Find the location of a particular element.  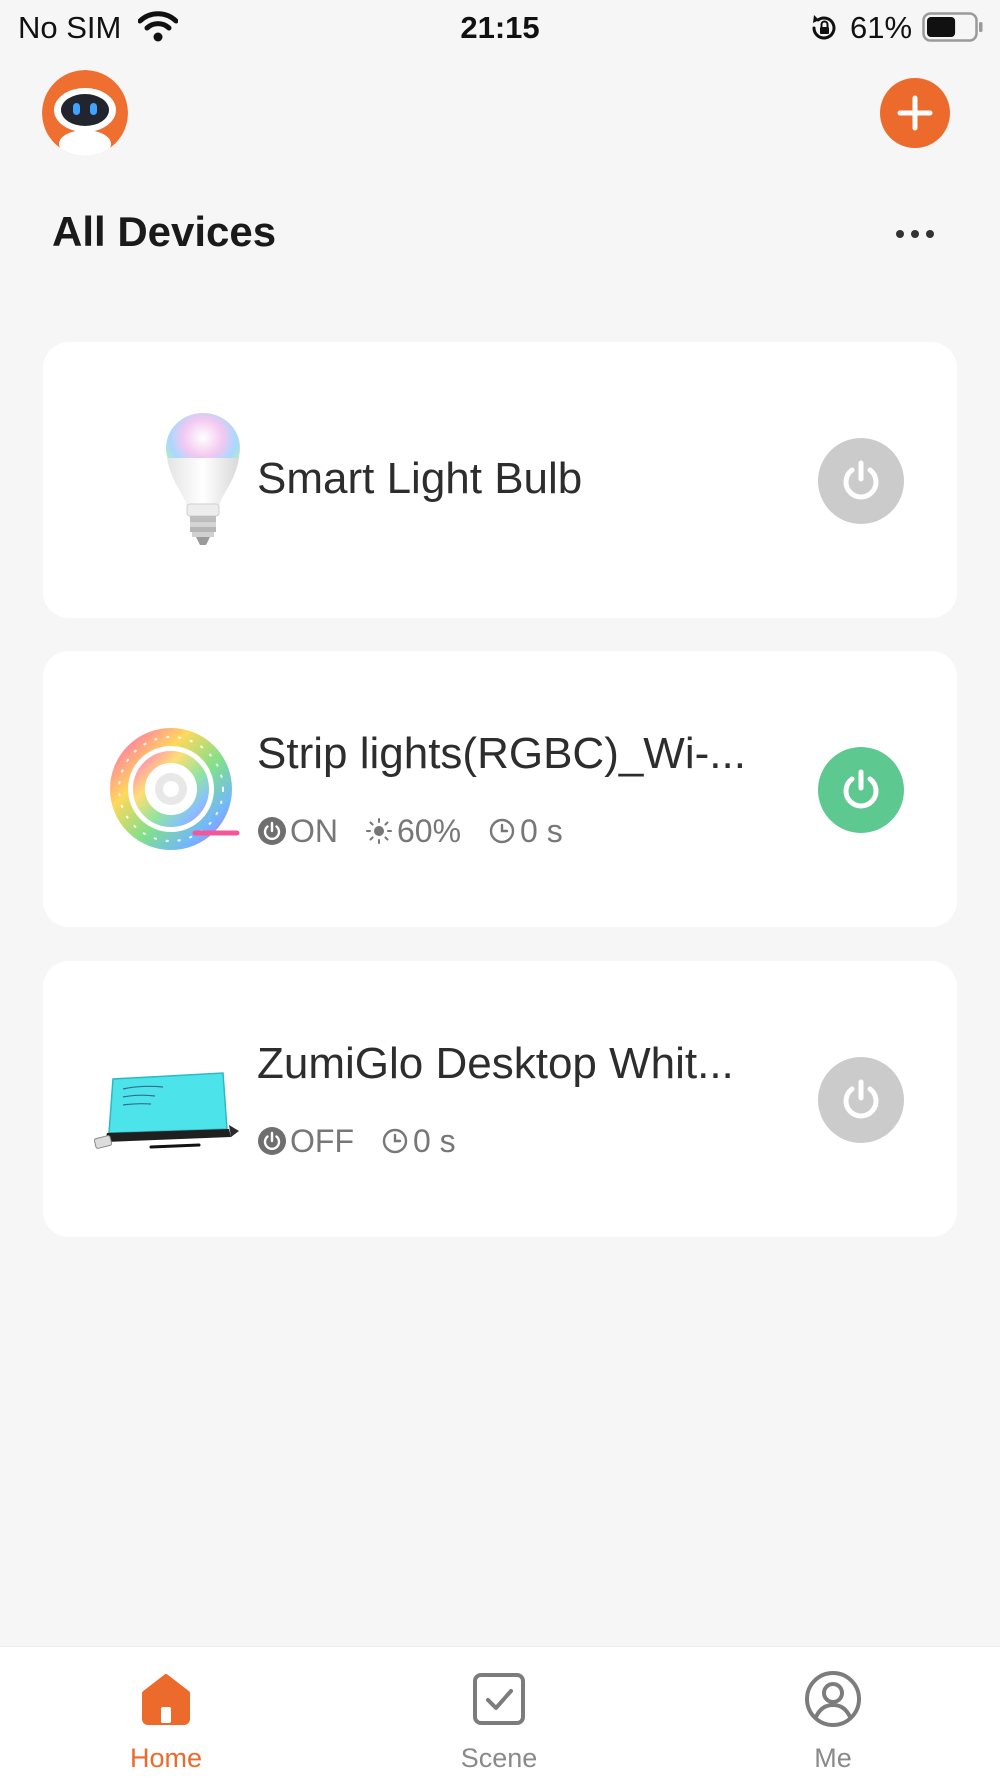

tab-label: Home is located at coordinates (166, 1758).